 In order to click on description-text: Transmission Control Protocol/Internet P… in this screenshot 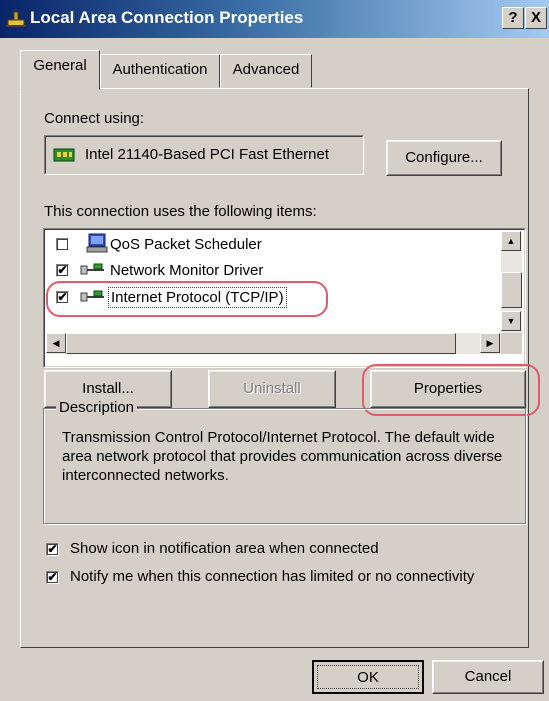, I will do `click(282, 456)`.